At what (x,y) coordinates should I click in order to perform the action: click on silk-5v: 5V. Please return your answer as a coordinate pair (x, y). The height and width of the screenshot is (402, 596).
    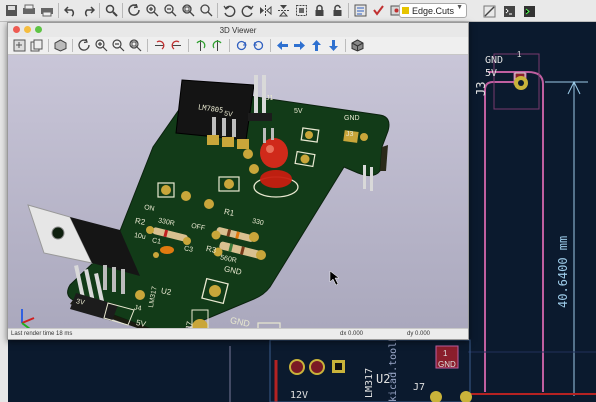
    Looking at the image, I should click on (298, 111).